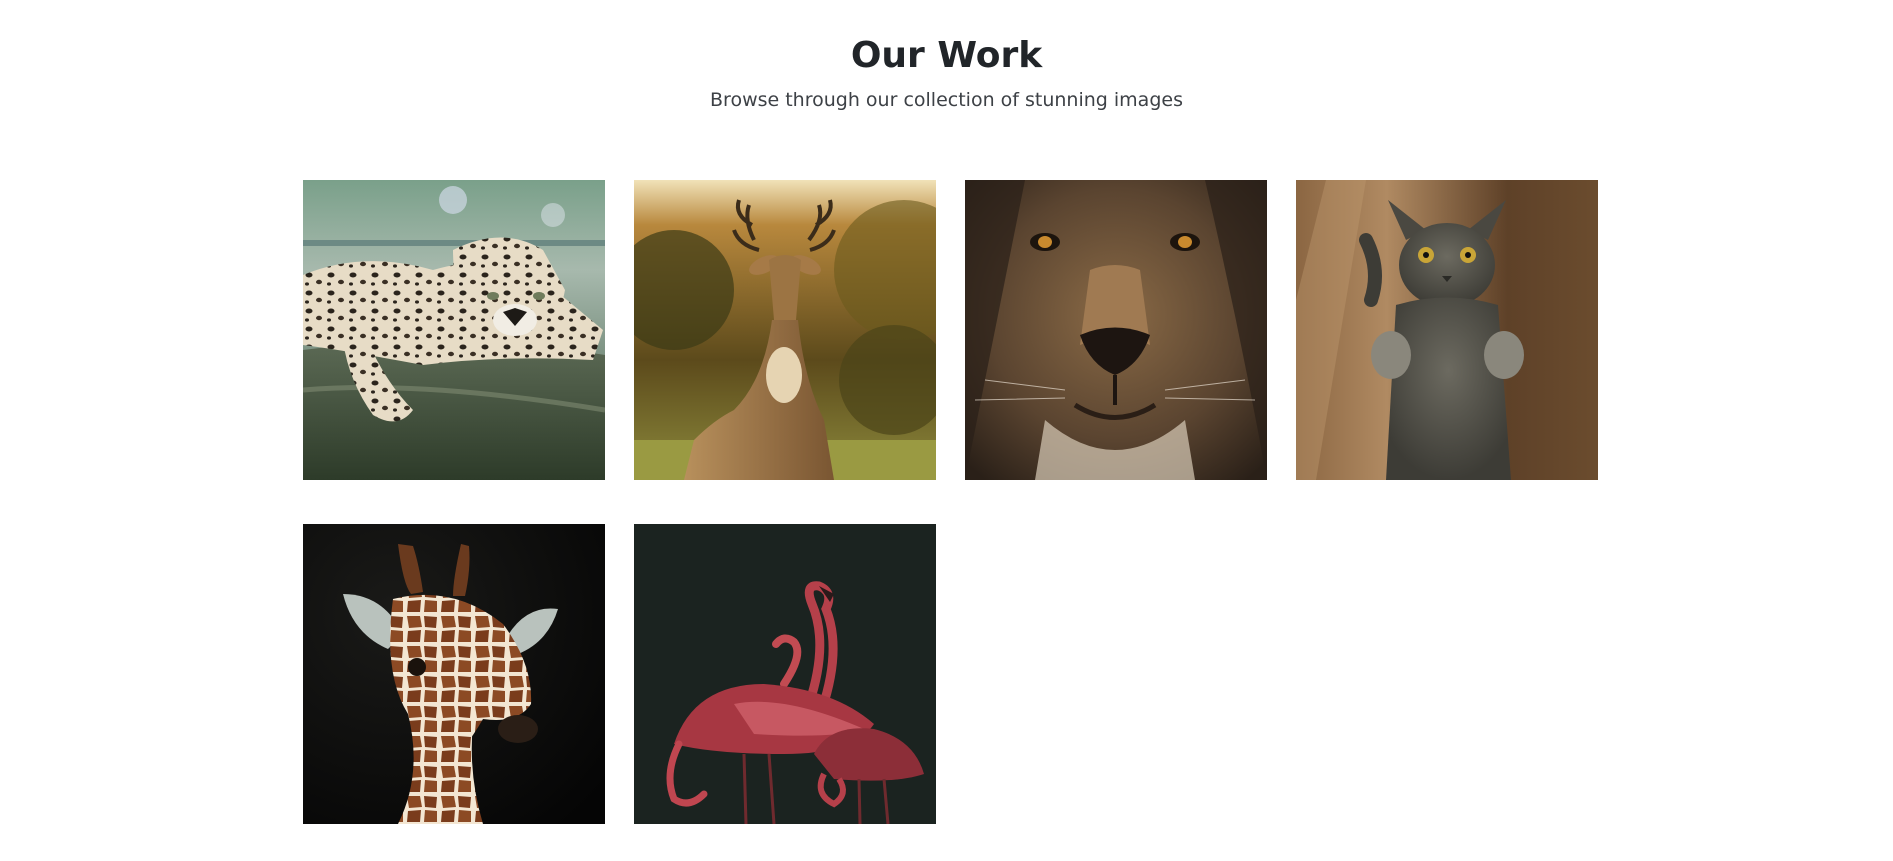 The height and width of the screenshot is (861, 1893). I want to click on deer-image, so click(785, 330).